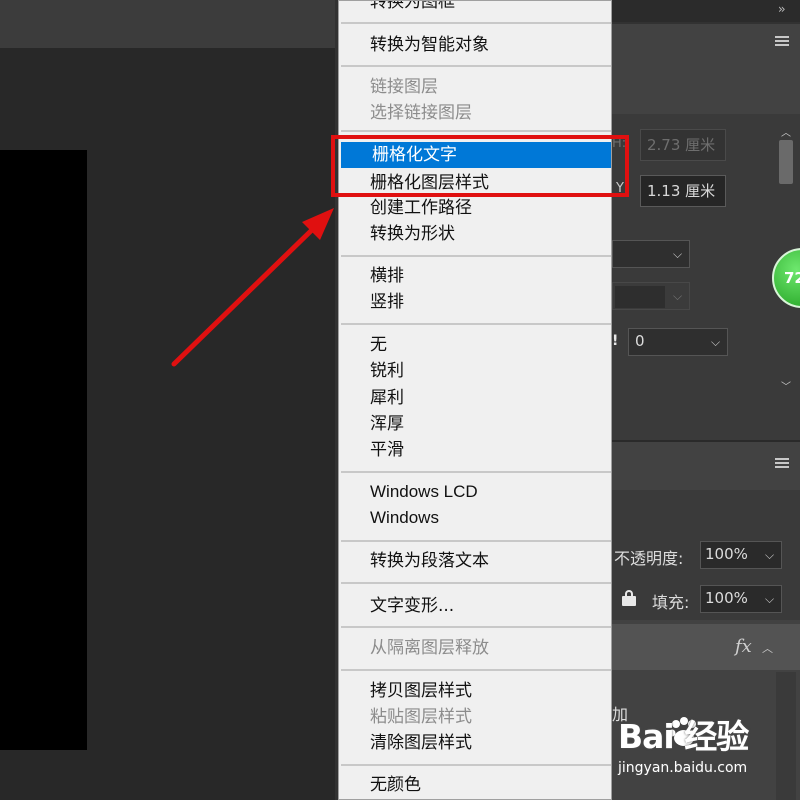 The width and height of the screenshot is (800, 800). I want to click on lock-icon, so click(629, 598).